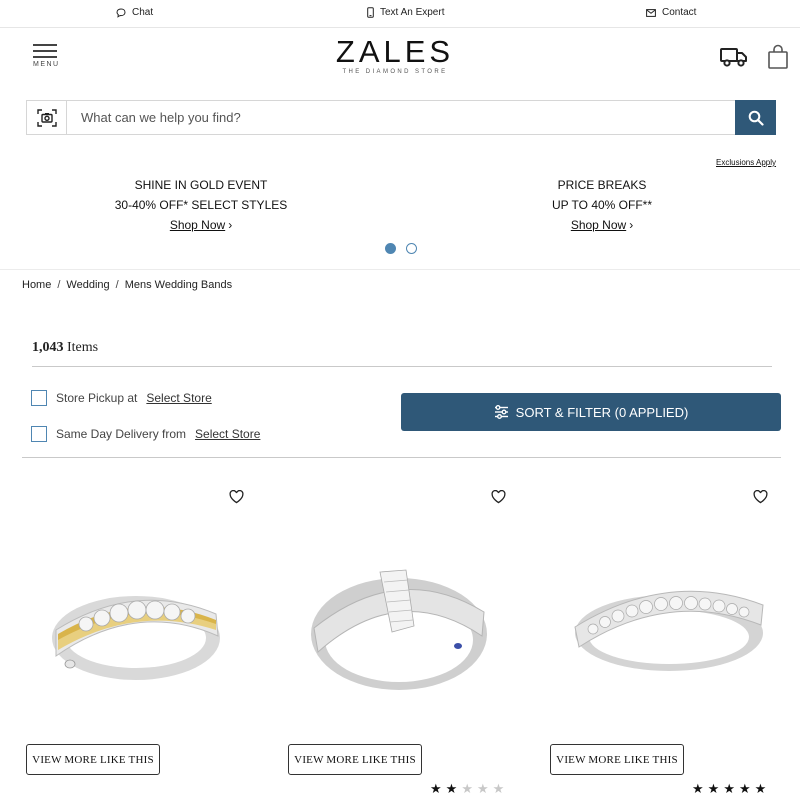 The image size is (800, 800). I want to click on promo-headline: SHINE IN GOLD EVENT, so click(201, 185).